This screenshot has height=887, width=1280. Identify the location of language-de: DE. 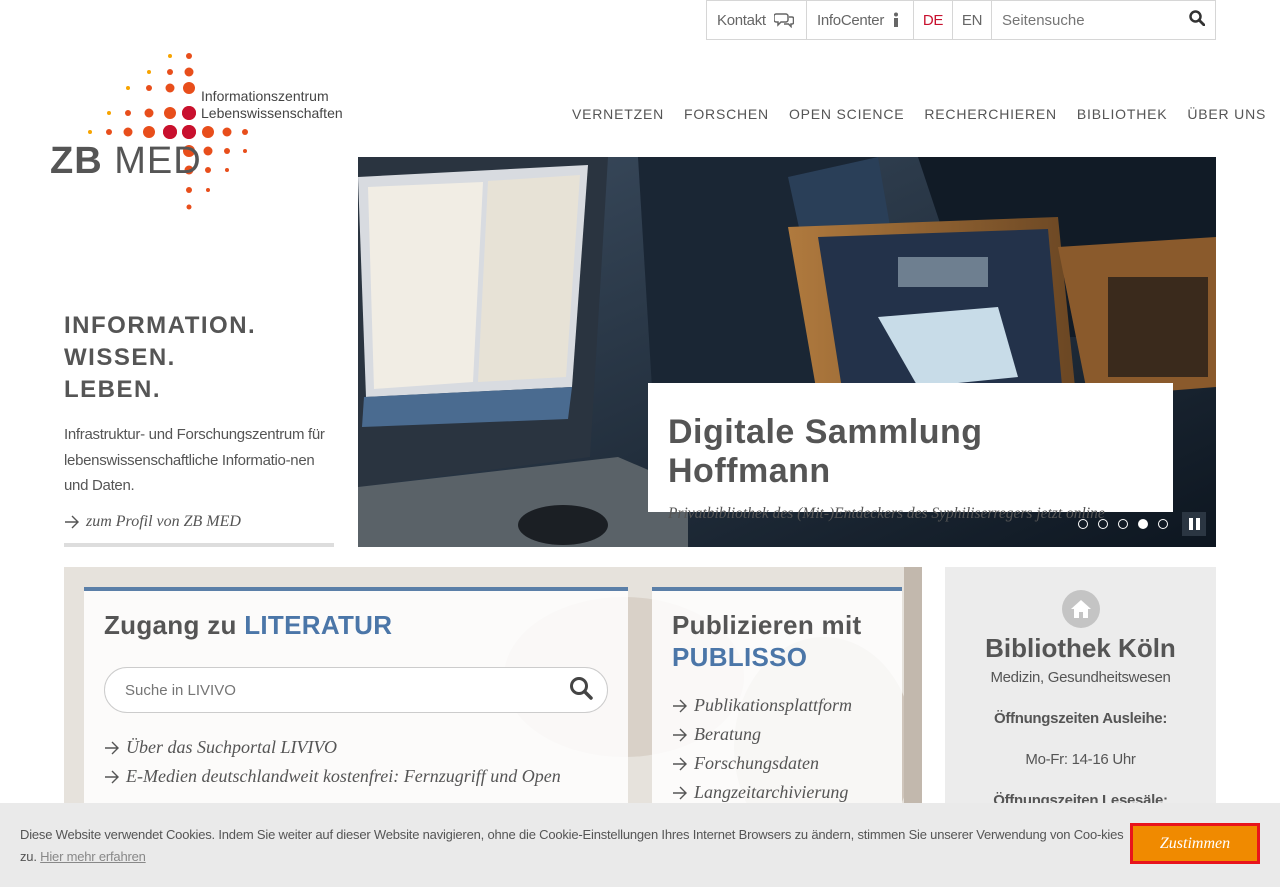
(933, 20).